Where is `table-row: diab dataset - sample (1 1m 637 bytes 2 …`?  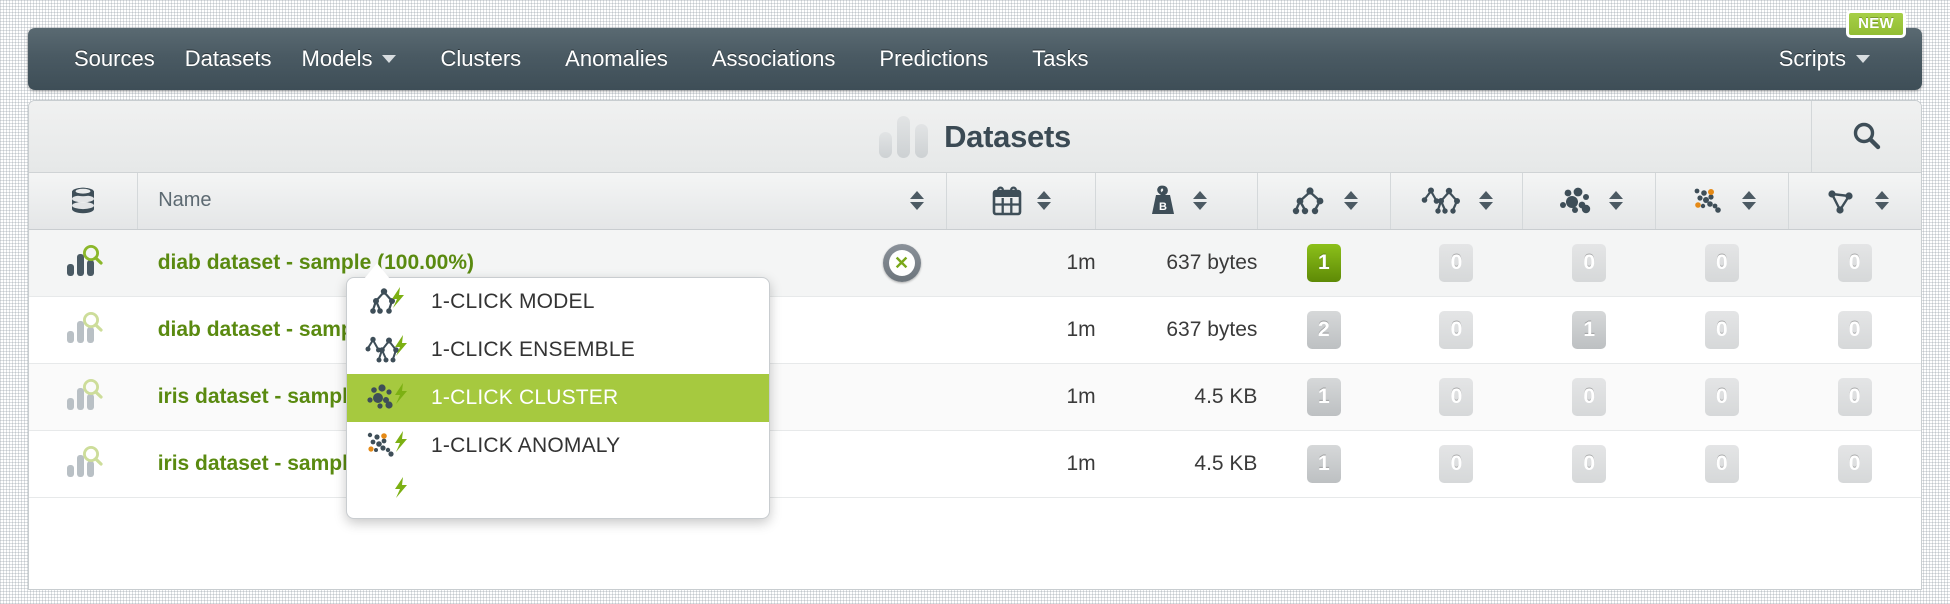 table-row: diab dataset - sample (1 1m 637 bytes 2 … is located at coordinates (975, 330).